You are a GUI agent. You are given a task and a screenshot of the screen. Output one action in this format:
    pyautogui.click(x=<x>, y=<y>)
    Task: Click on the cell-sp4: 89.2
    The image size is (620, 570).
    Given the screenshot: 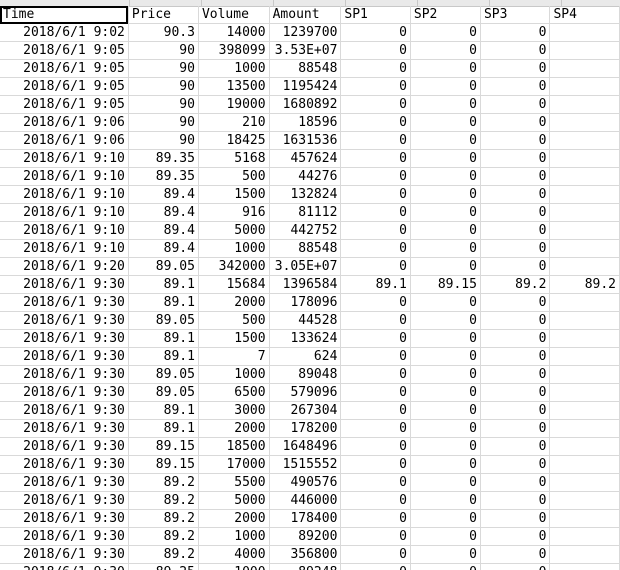 What is the action you would take?
    pyautogui.click(x=584, y=284)
    